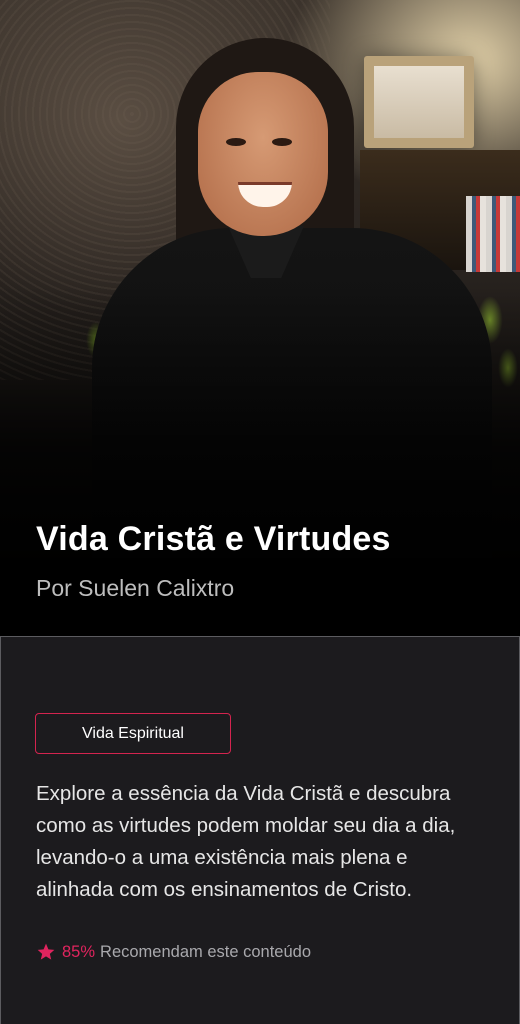 The image size is (520, 1024). I want to click on category-tag-label: Vida Espiritual, so click(133, 733).